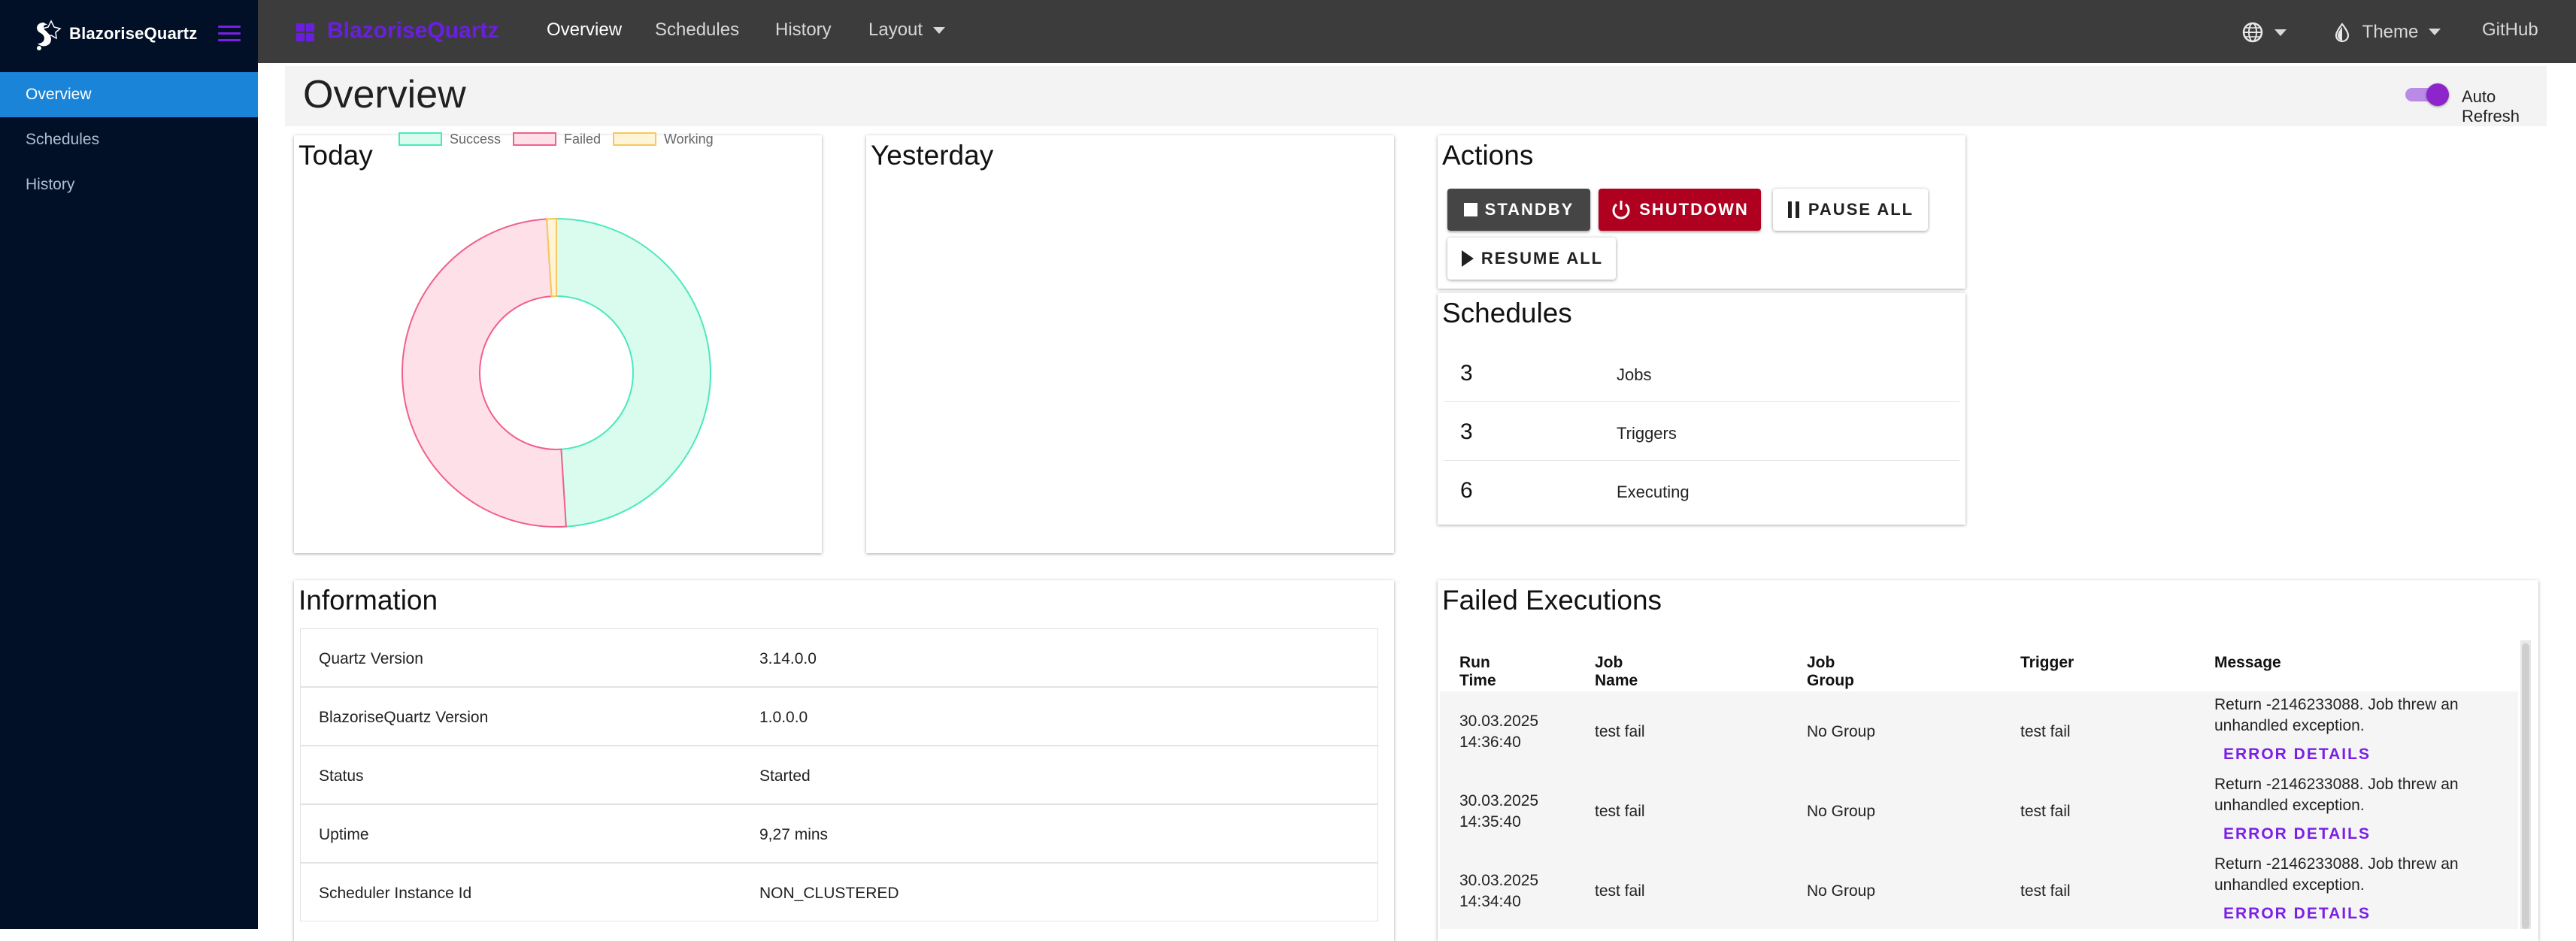 The image size is (2576, 941). I want to click on stat-row-triggers: 3 Triggers, so click(1701, 431).